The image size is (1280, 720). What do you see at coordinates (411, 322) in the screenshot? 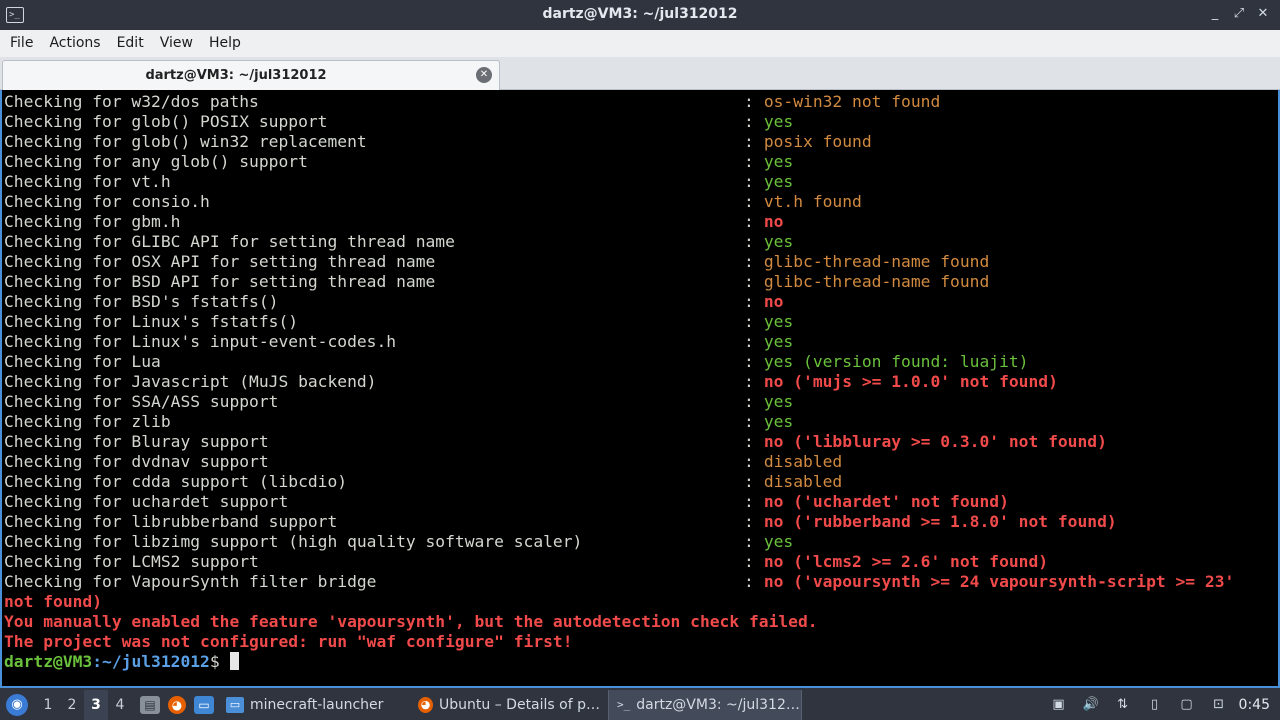
I see `terminal-line: Checking for Linux's fstatfs(): yes` at bounding box center [411, 322].